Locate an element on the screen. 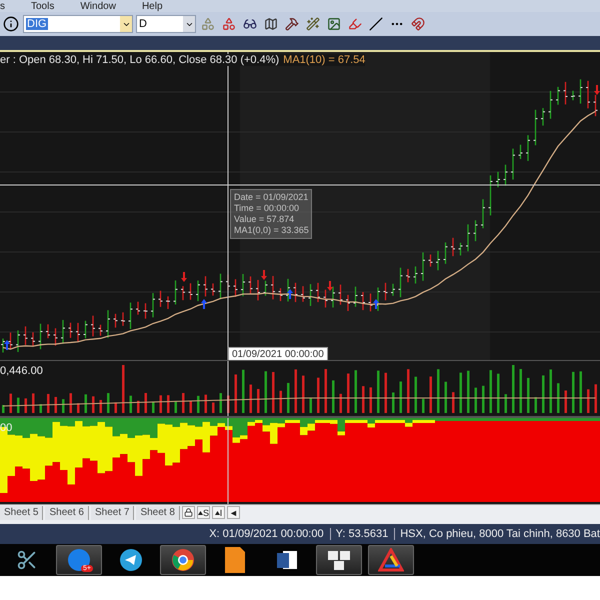 This screenshot has width=600, height=600. pdf-file-icon is located at coordinates (235, 560).